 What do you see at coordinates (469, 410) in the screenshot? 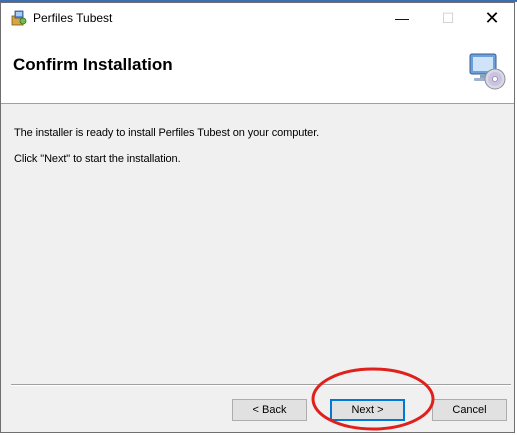
I see `cancel-button: Cancel` at bounding box center [469, 410].